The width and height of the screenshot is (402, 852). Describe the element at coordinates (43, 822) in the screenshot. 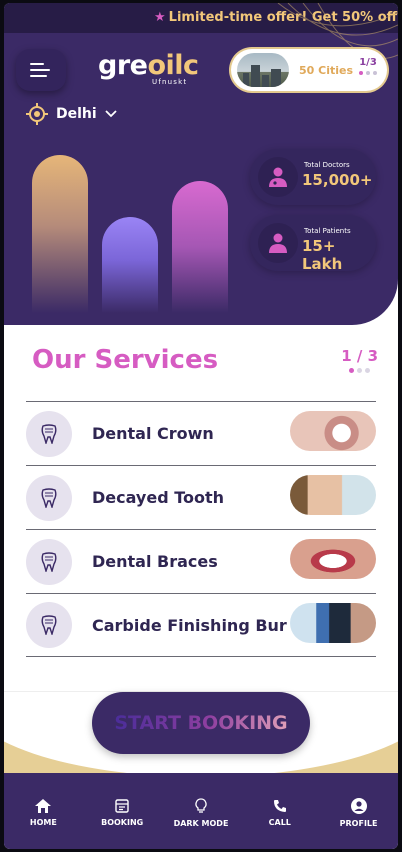

I see `nav-label: HOME` at that location.